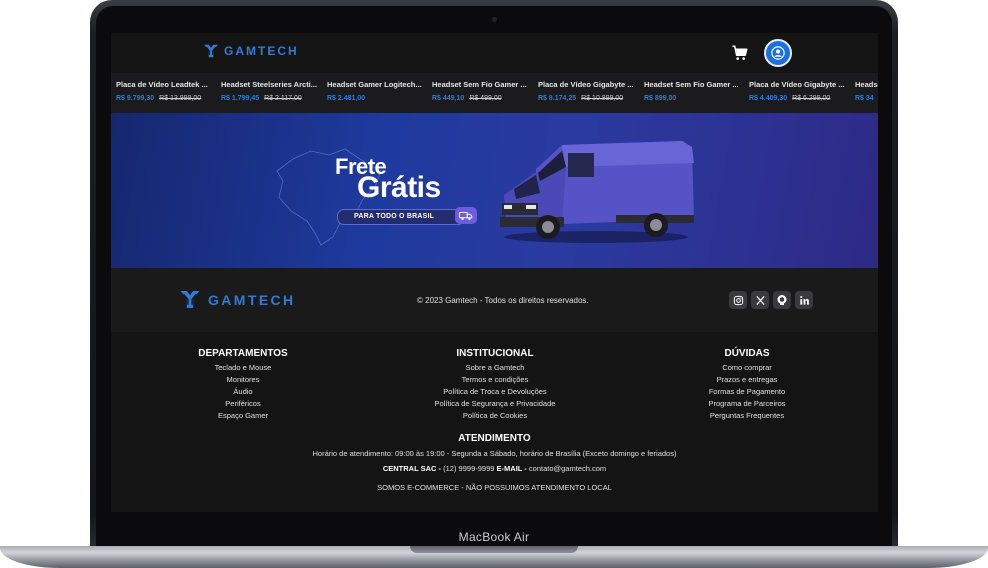 The image size is (988, 568). I want to click on truck-icon, so click(466, 215).